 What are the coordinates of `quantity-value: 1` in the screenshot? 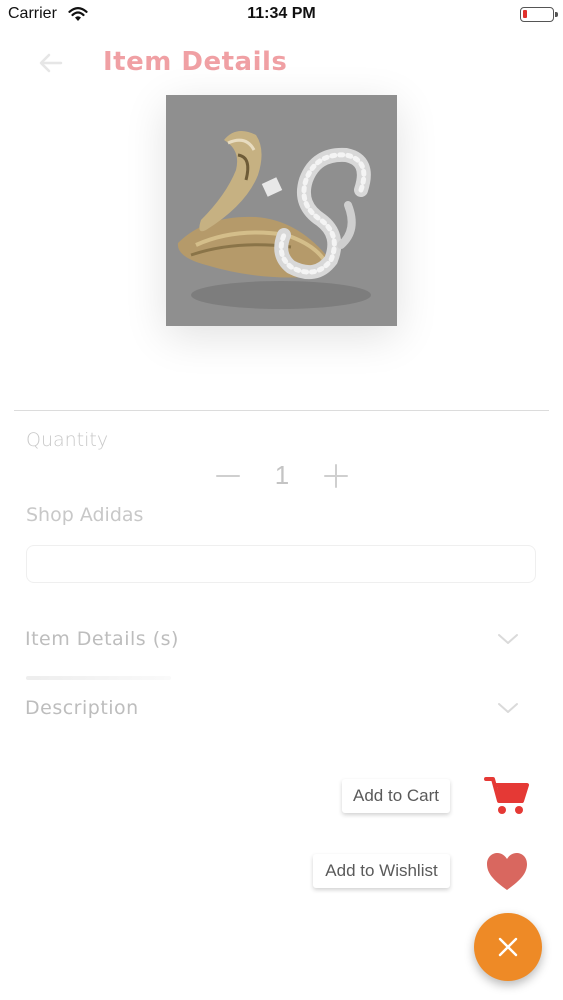 It's located at (282, 475).